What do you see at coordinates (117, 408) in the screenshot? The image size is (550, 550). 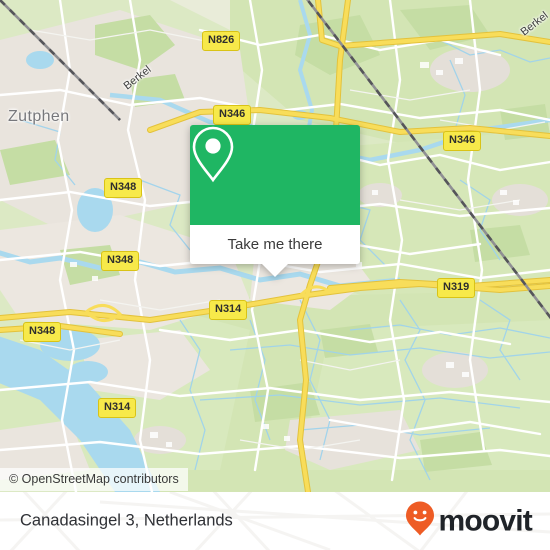 I see `road-shield-n314-south: N314` at bounding box center [117, 408].